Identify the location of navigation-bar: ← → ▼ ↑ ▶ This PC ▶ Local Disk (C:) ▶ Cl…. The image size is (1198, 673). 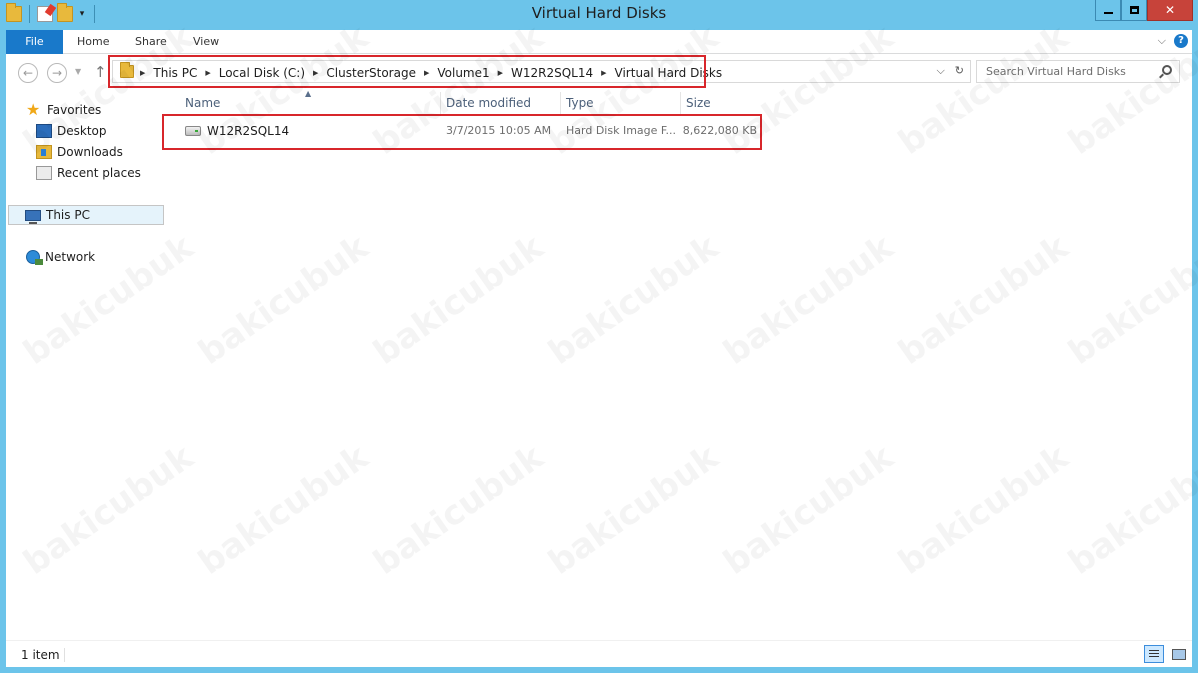
(599, 73).